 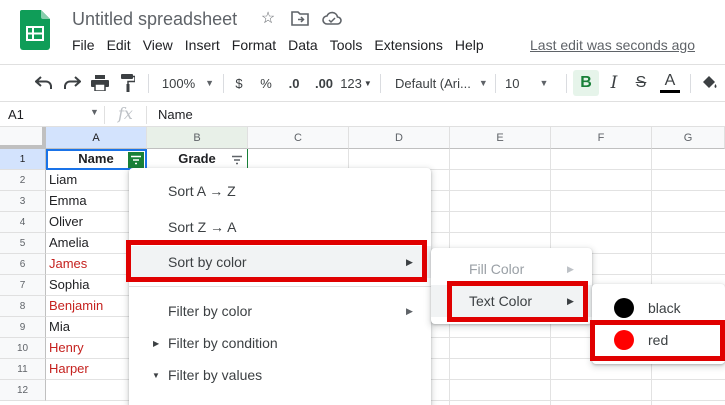 I want to click on menu-item-sort-by-color: Sort by color ▶, so click(x=280, y=262).